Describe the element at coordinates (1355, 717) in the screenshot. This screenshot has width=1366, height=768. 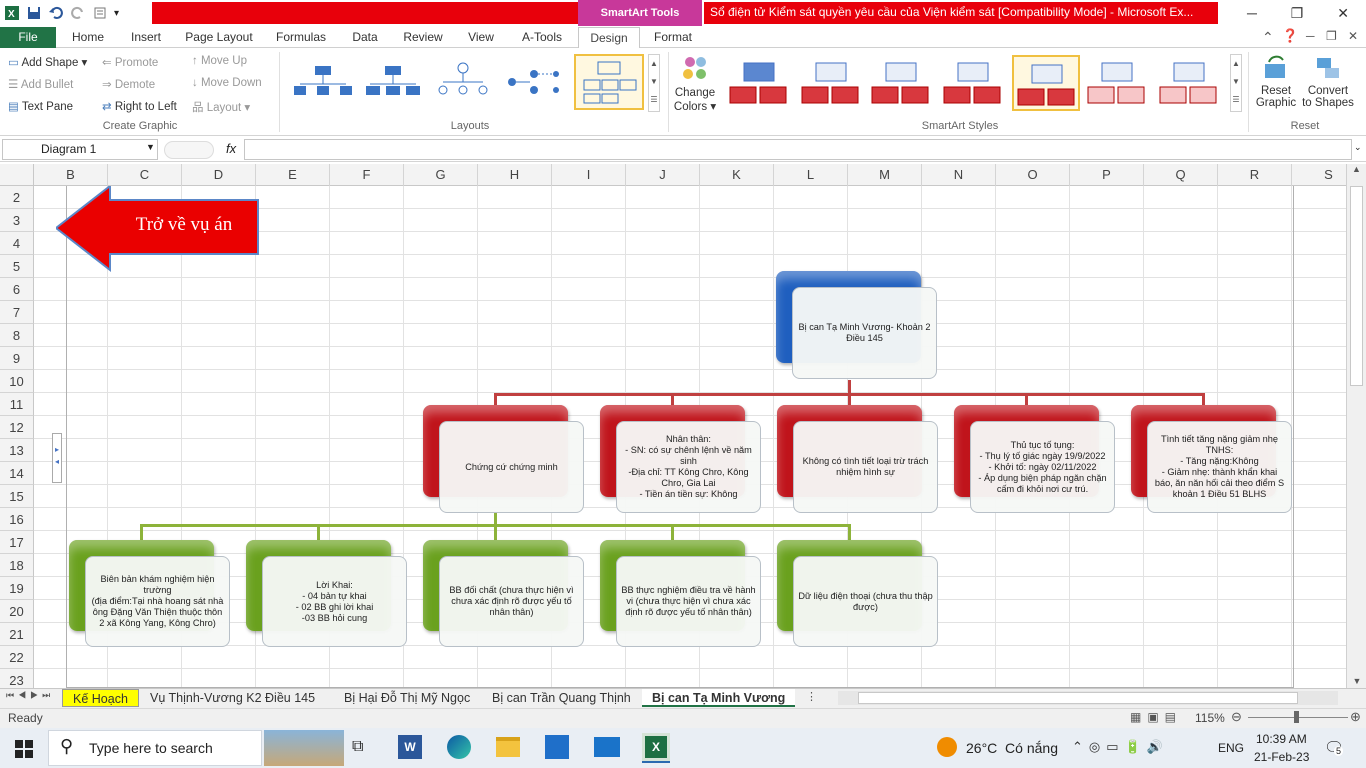
I see `zoom-in-icon: ⊕` at that location.